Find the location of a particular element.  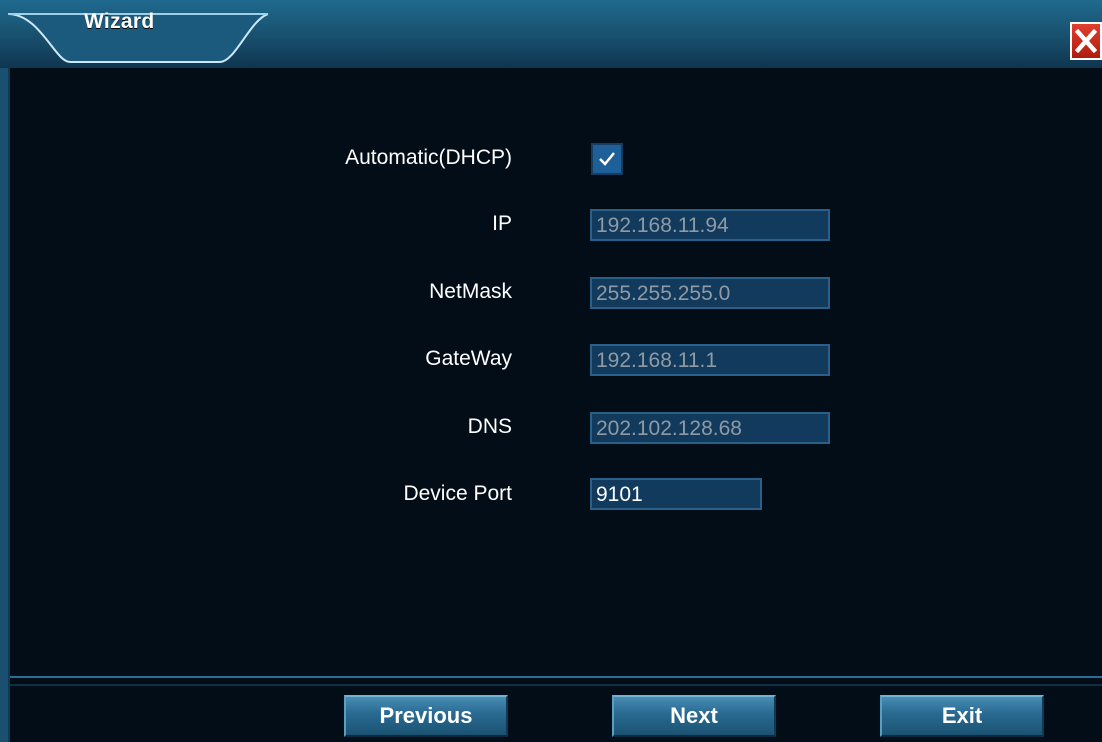

title-bar: Wizard is located at coordinates (551, 34).